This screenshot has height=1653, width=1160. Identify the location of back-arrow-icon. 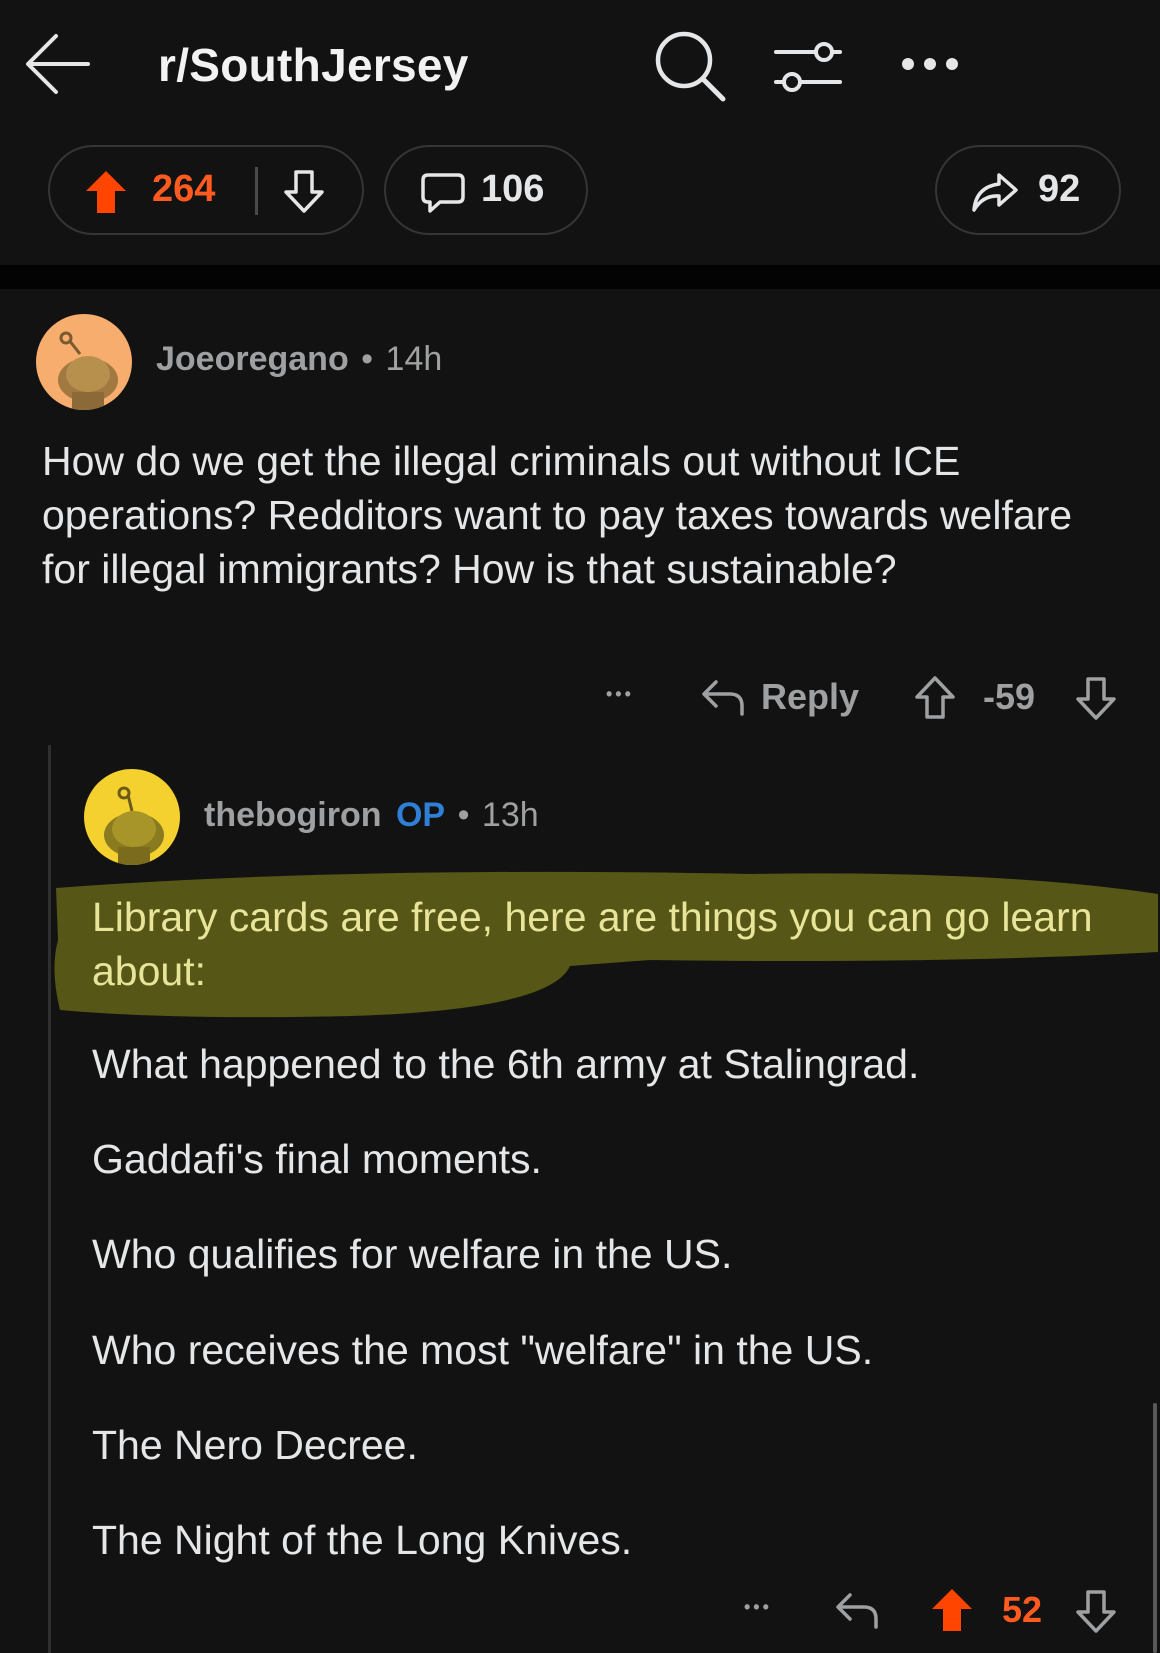
(58, 64).